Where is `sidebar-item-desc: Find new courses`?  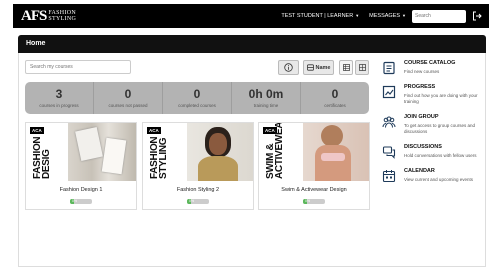 sidebar-item-desc: Find new courses is located at coordinates (422, 71).